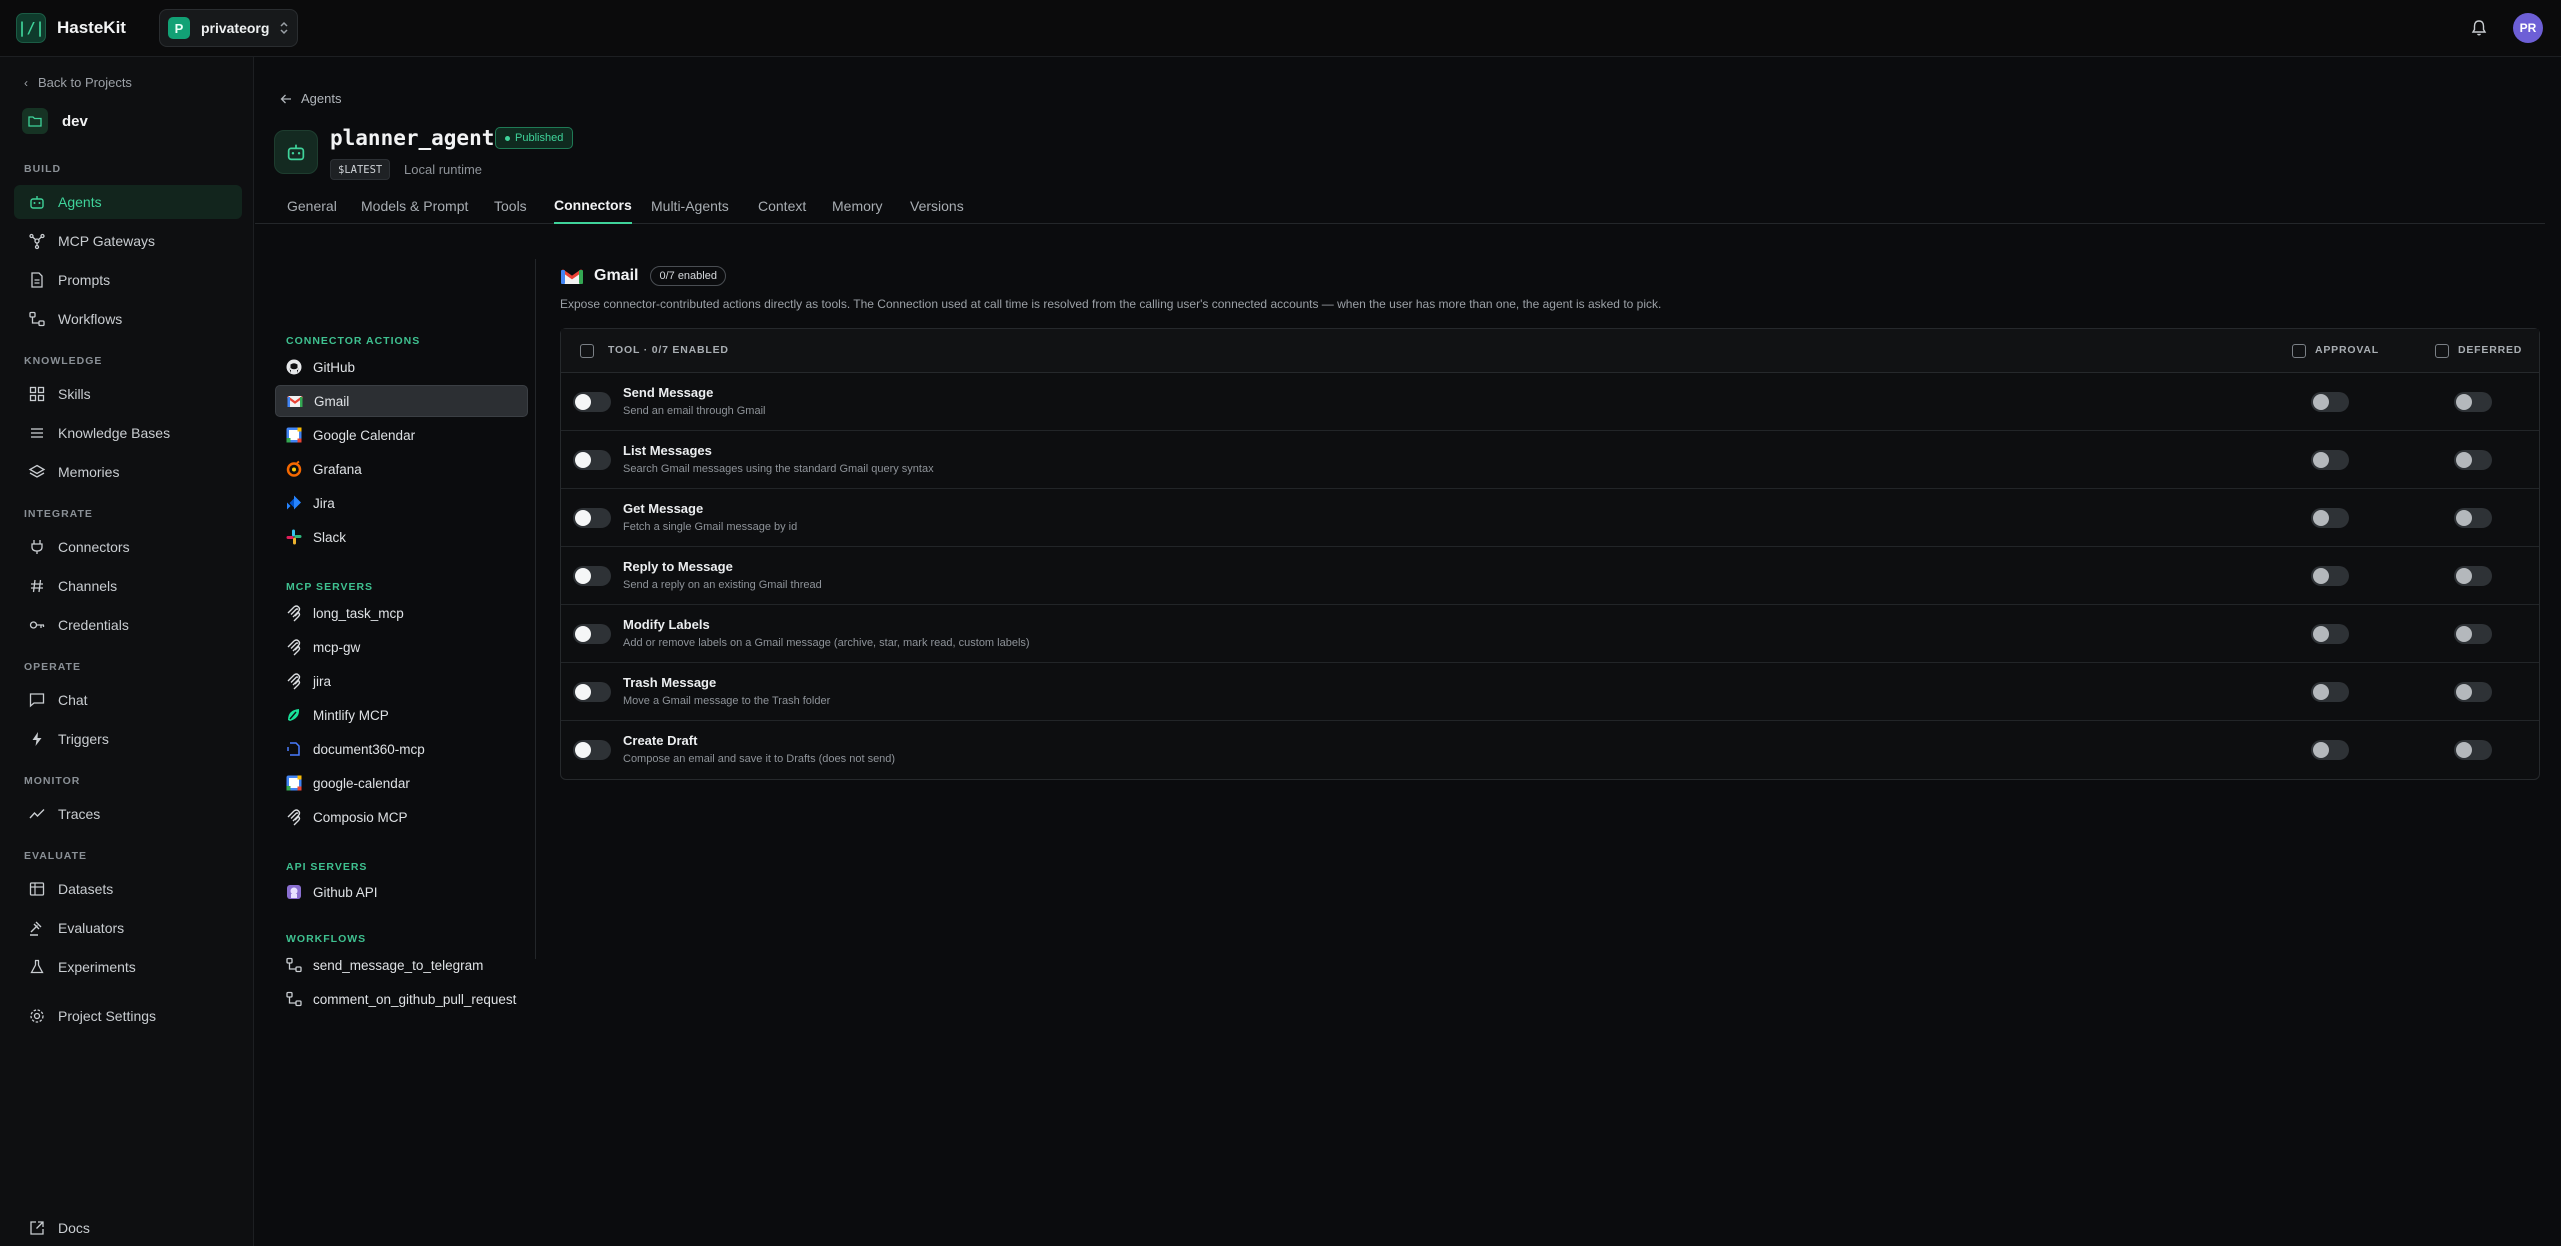 The height and width of the screenshot is (1246, 2561). I want to click on connector-label: jira, so click(322, 681).